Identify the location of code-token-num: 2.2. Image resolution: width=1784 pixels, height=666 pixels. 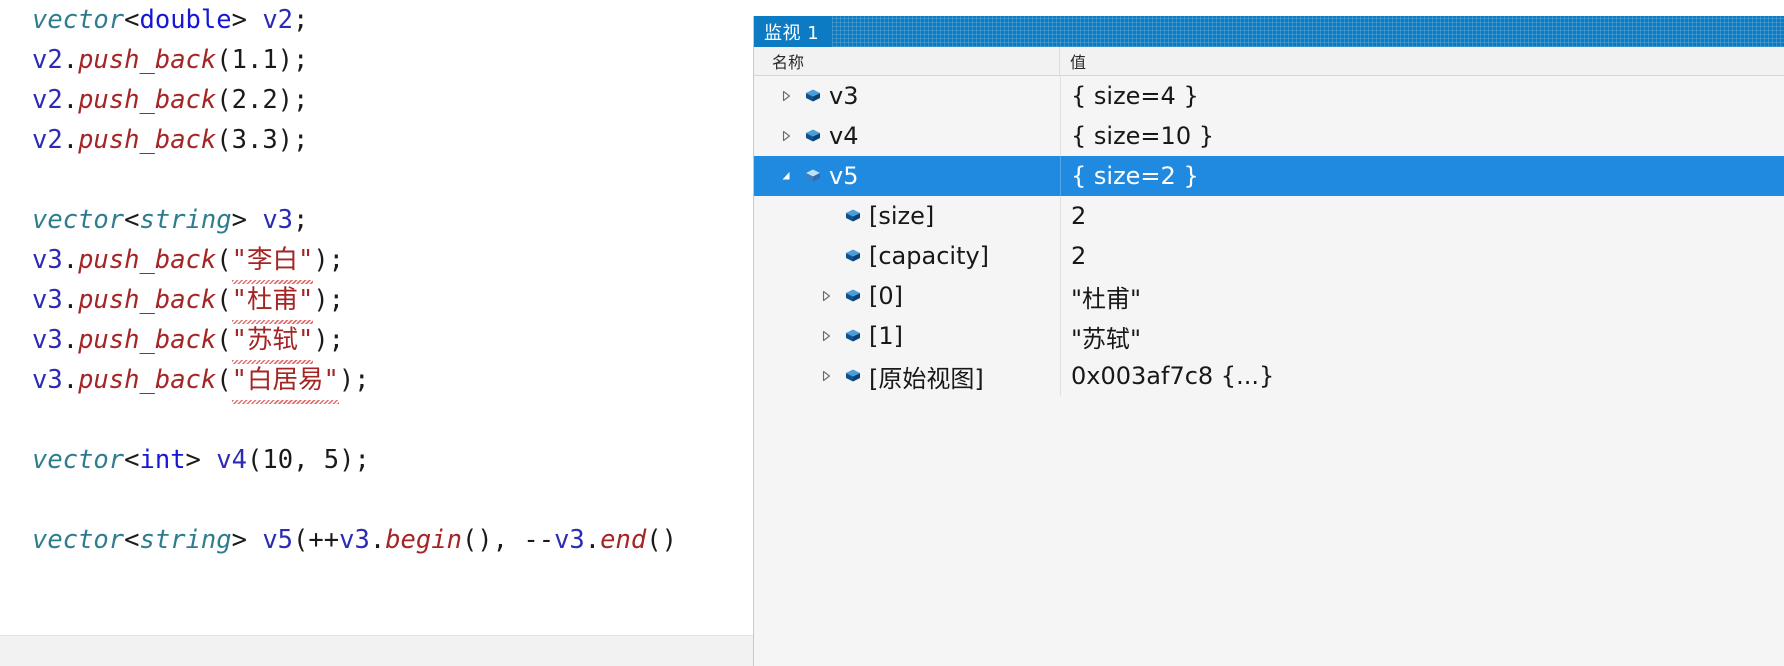
(254, 100).